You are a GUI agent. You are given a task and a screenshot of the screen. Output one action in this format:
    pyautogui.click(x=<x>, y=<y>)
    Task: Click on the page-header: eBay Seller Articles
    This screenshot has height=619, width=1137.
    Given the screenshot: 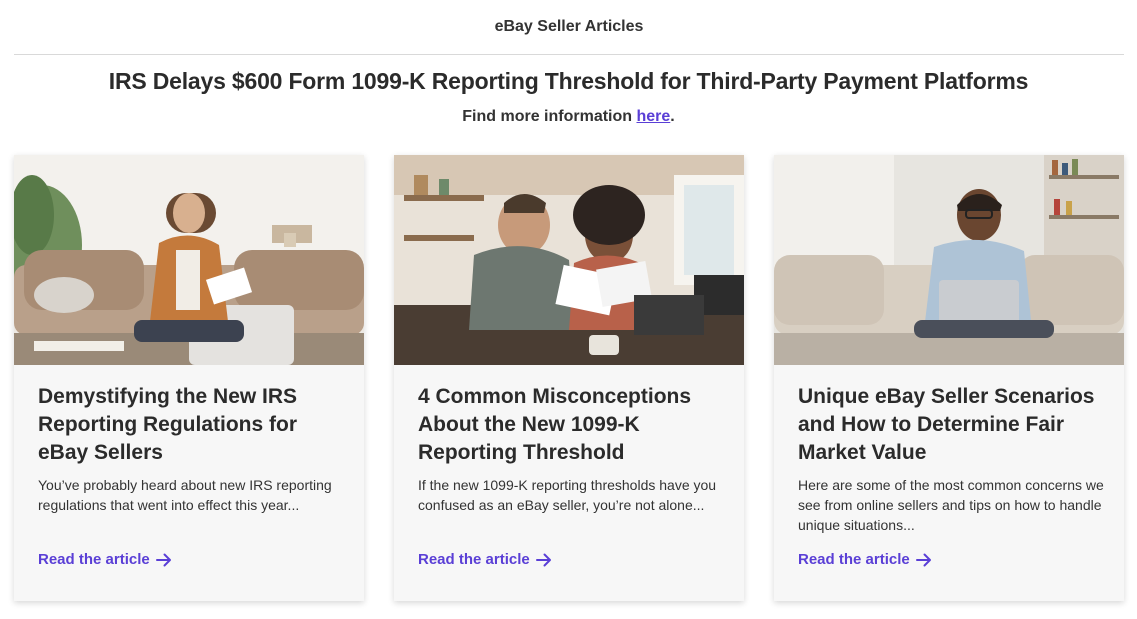 What is the action you would take?
    pyautogui.click(x=569, y=27)
    